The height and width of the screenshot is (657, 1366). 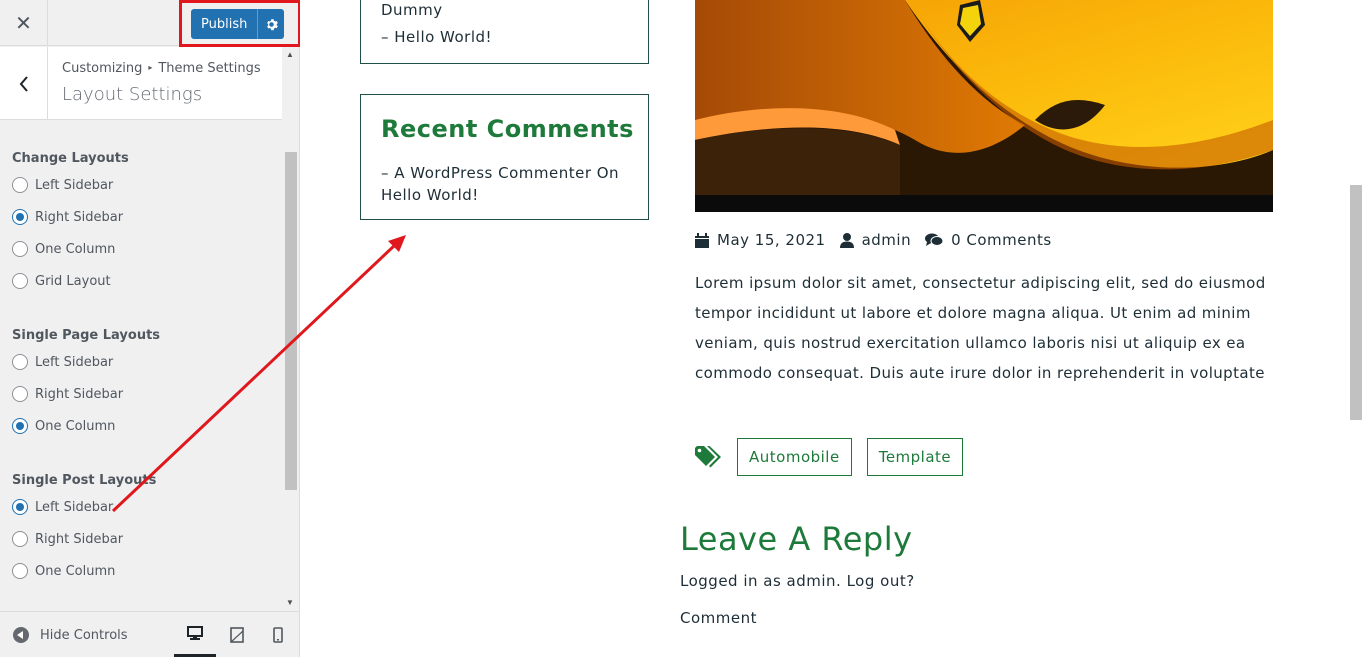 What do you see at coordinates (240, 23) in the screenshot?
I see `publish-highlight-box` at bounding box center [240, 23].